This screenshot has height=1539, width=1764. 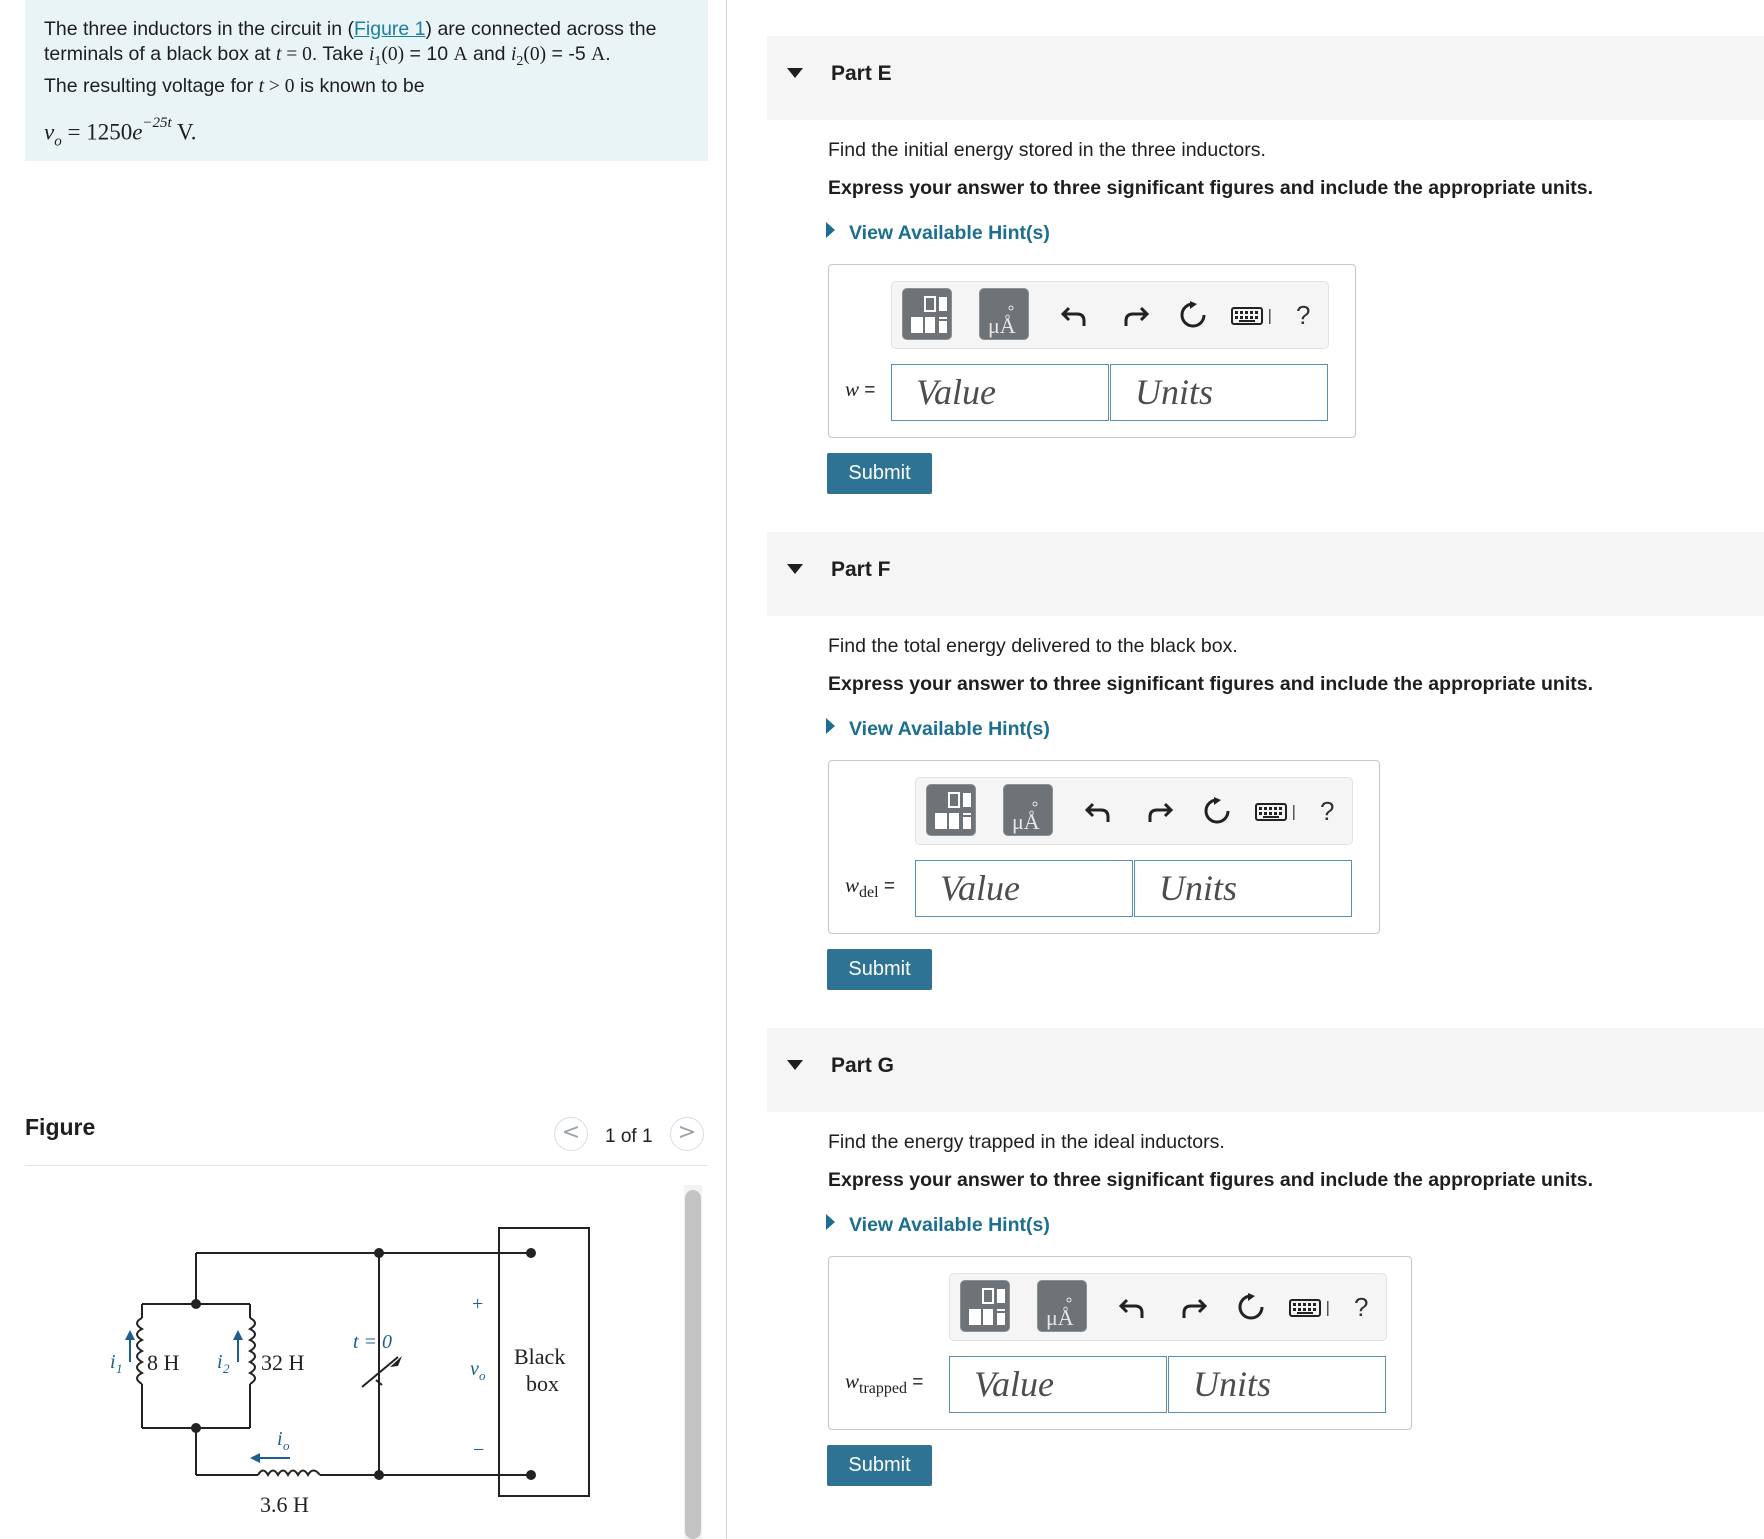 What do you see at coordinates (1265, 574) in the screenshot?
I see `part-header: Part F` at bounding box center [1265, 574].